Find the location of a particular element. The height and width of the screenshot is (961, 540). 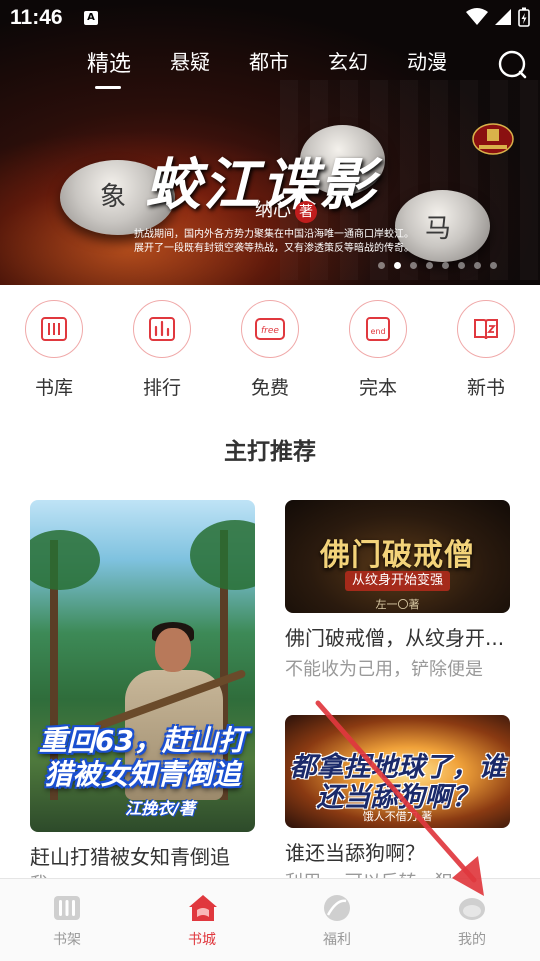

banner-author: 纳心著 is located at coordinates (286, 209).